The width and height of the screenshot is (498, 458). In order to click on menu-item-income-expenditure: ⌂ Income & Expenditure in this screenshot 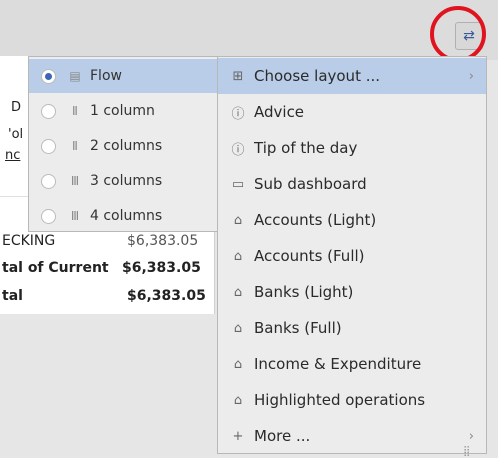, I will do `click(352, 364)`.